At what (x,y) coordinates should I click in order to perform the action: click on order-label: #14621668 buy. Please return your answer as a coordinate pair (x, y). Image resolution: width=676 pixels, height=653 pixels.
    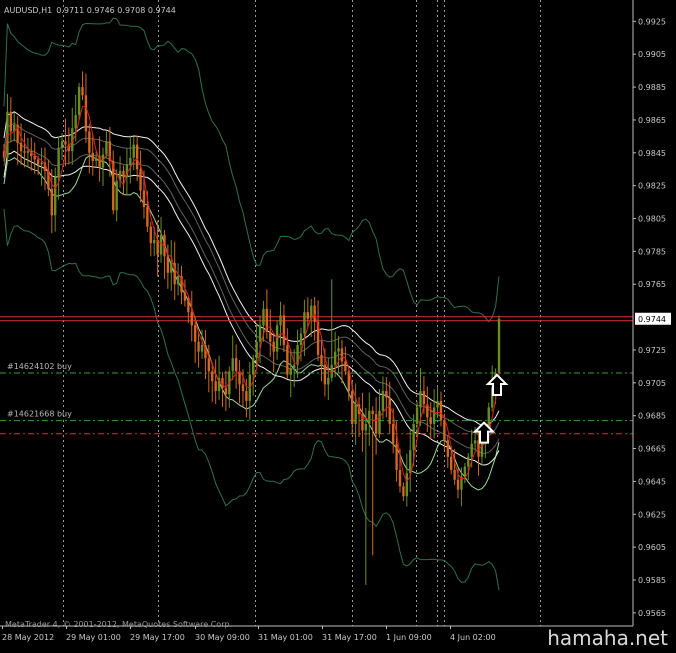
    Looking at the image, I should click on (39, 414).